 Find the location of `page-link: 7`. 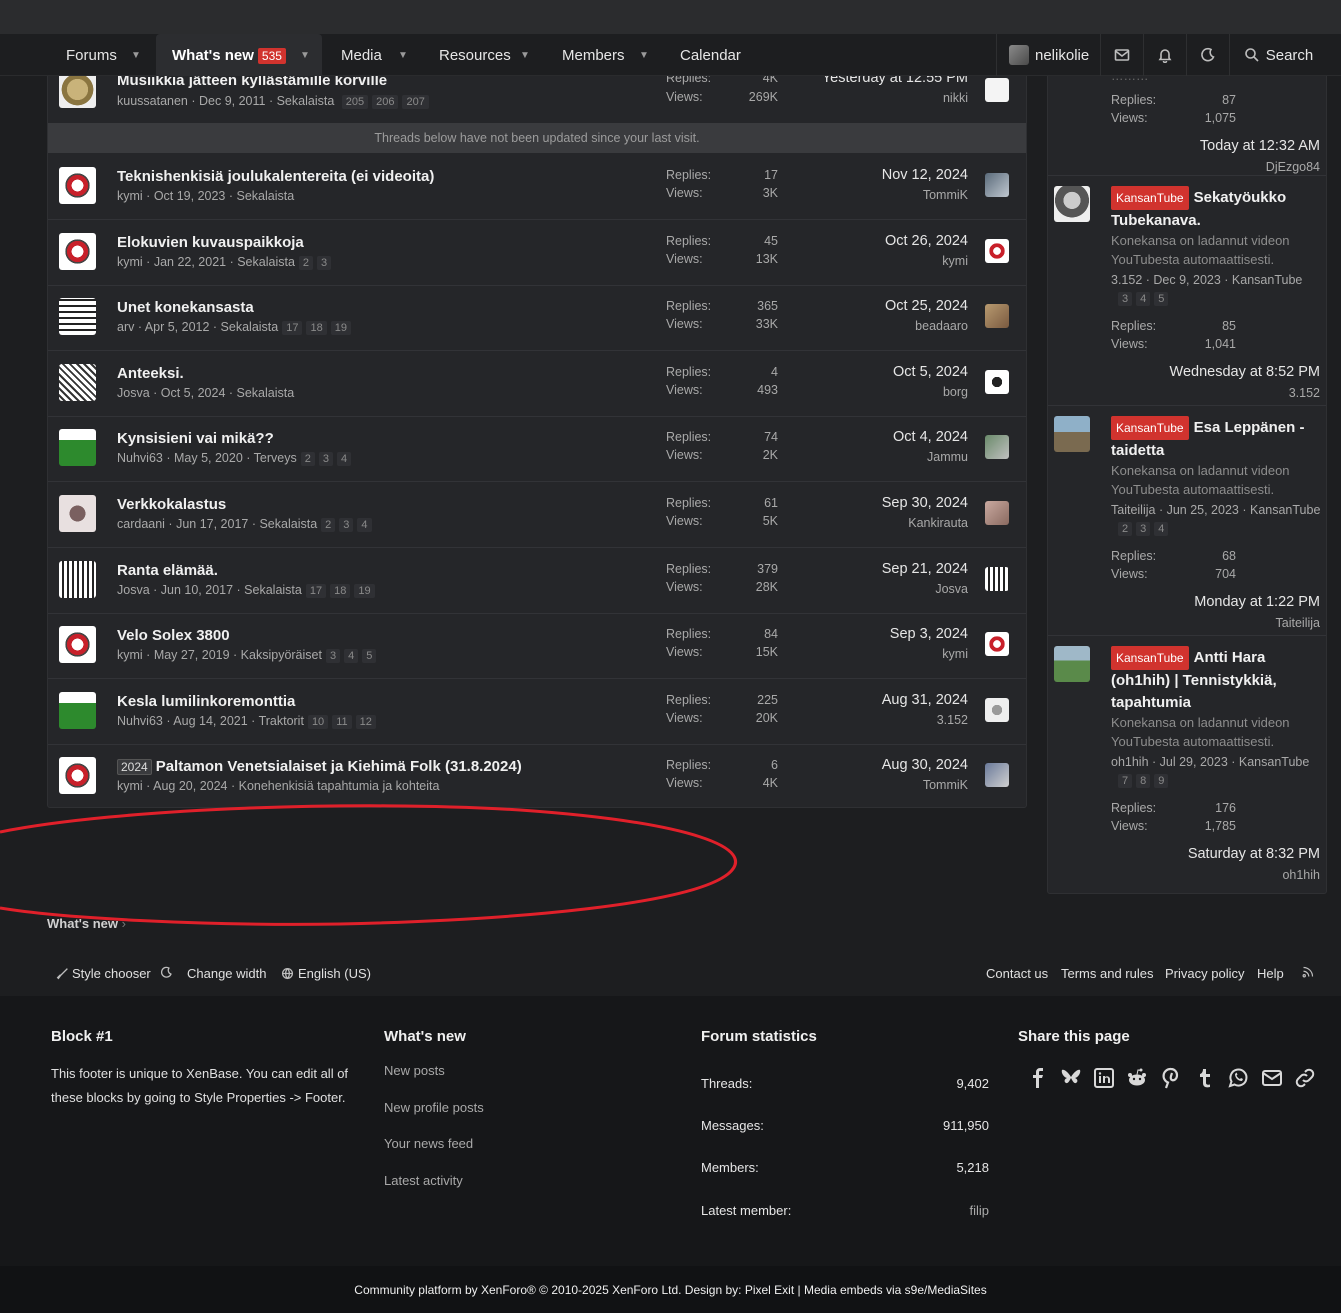

page-link: 7 is located at coordinates (1125, 781).